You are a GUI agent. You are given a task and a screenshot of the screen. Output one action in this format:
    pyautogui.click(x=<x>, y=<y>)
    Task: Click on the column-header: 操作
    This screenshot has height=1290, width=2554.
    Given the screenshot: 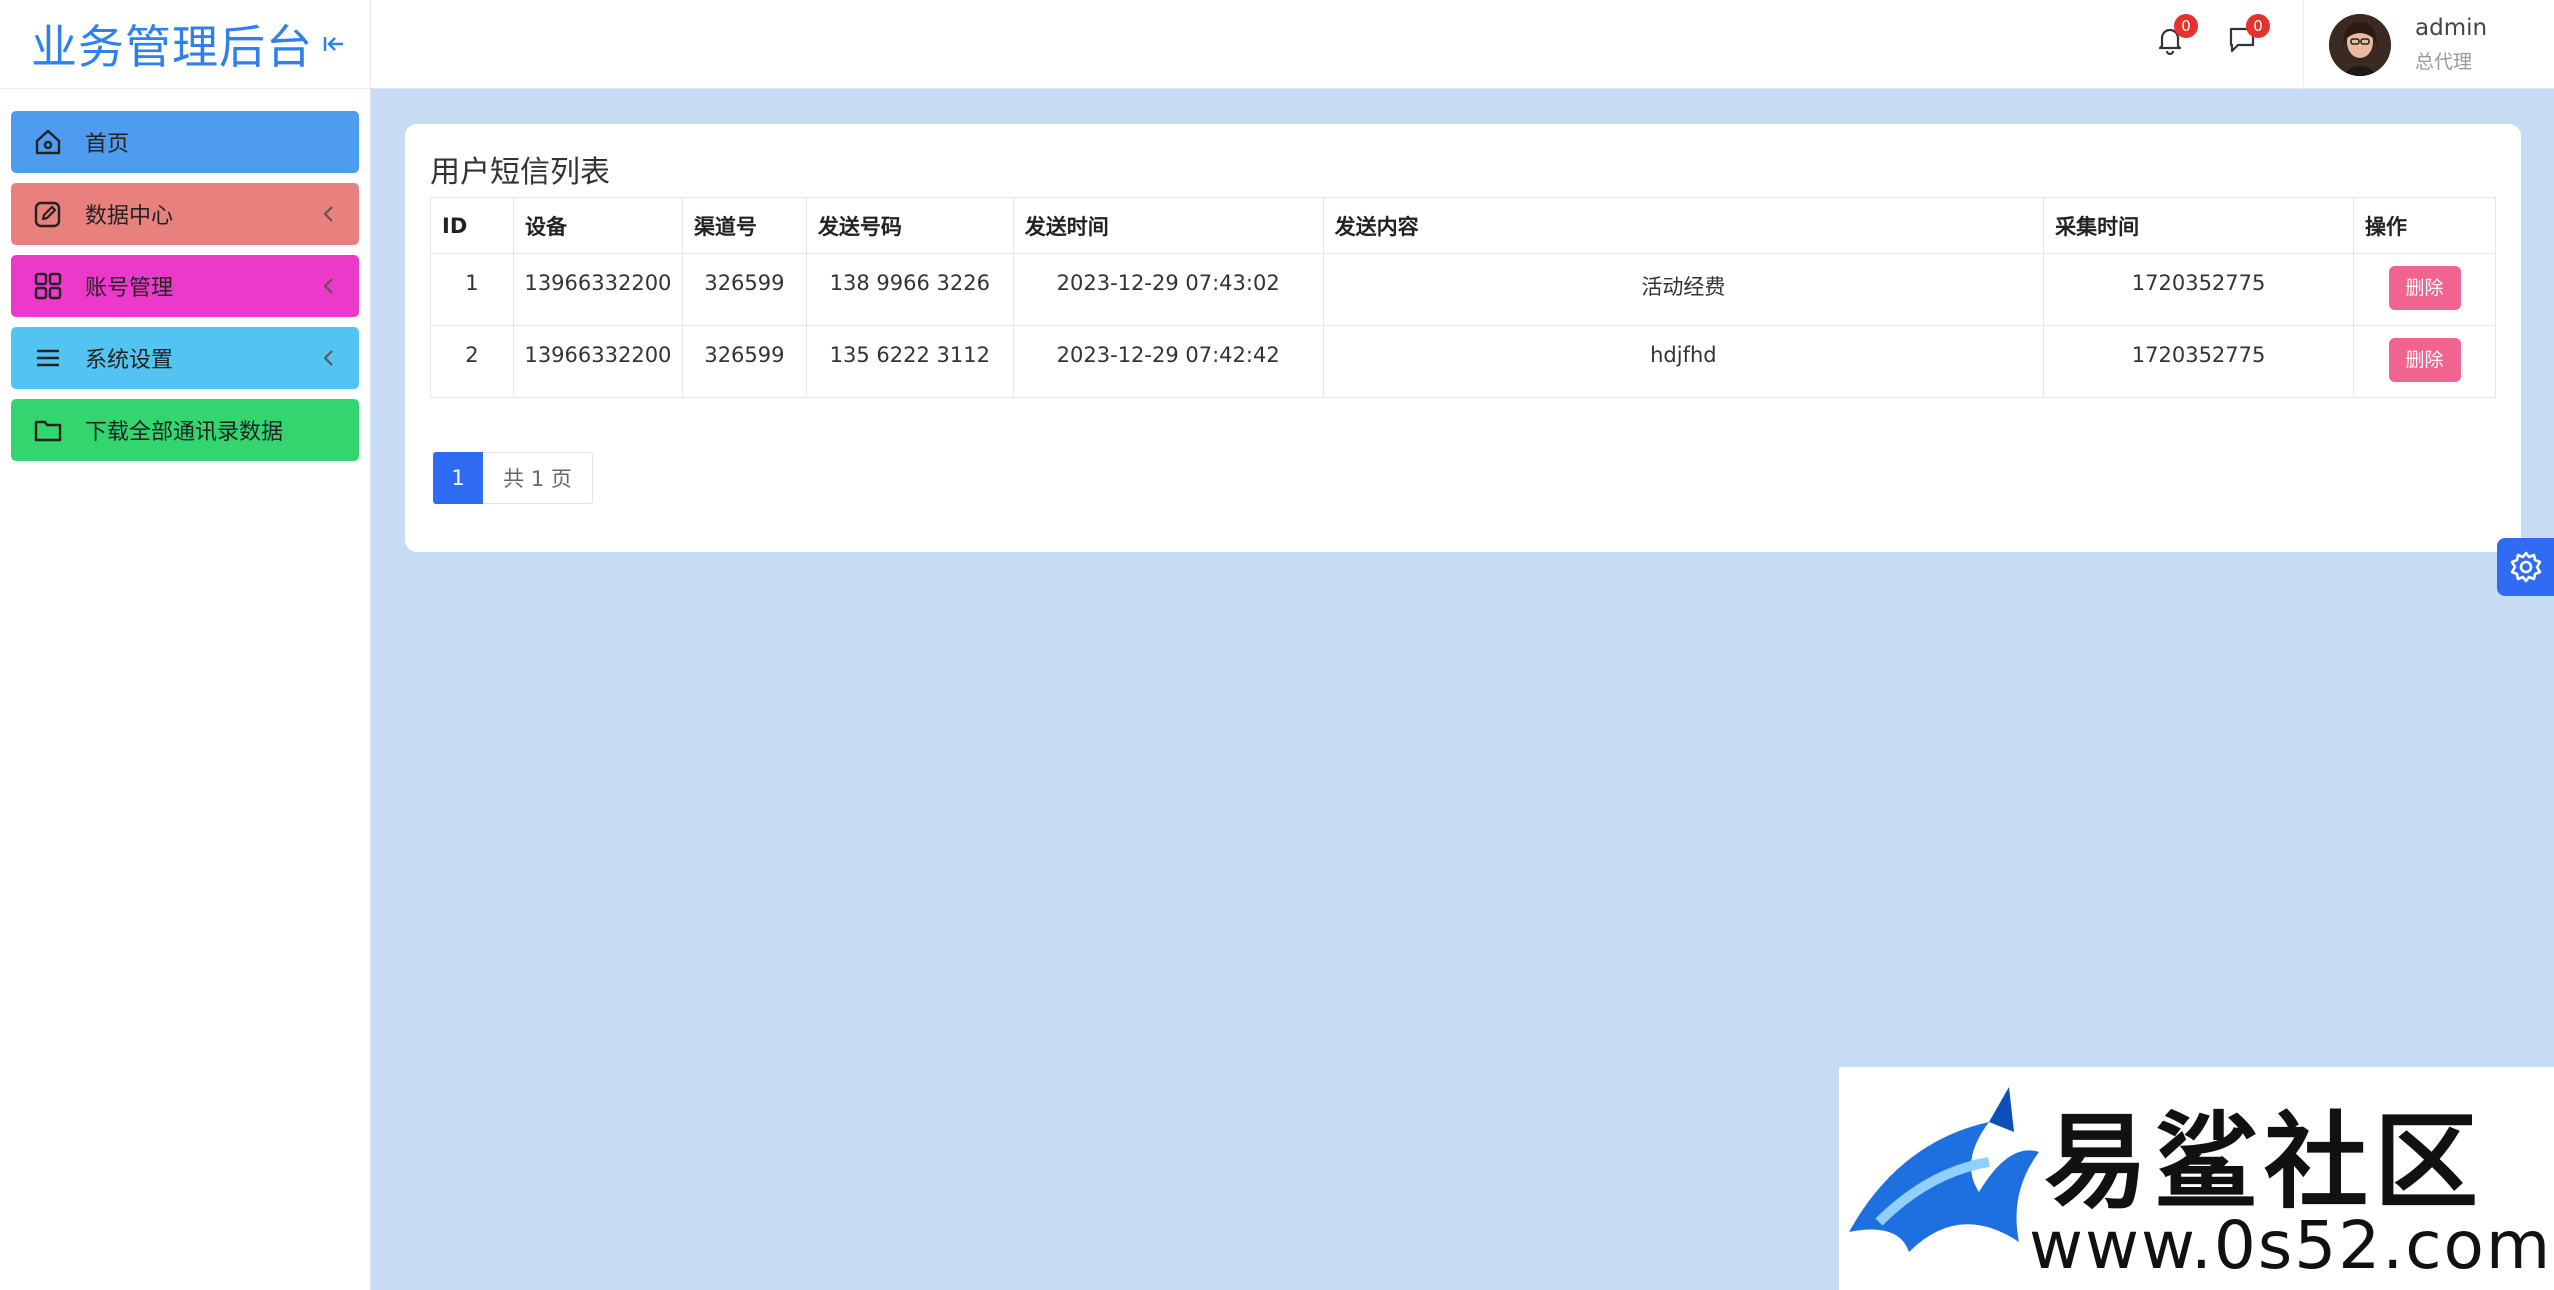 What is the action you would take?
    pyautogui.click(x=2424, y=225)
    